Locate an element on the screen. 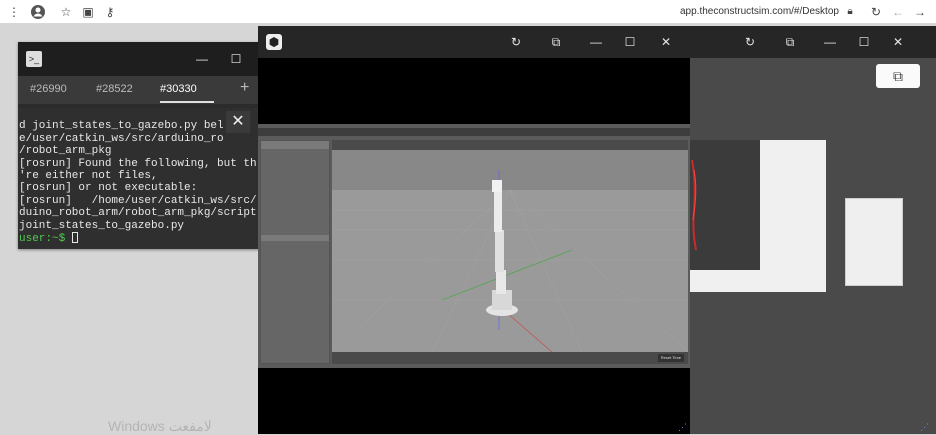 Image resolution: width=936 pixels, height=435 pixels. terminal-line: [rosrun] /home/user/catkin_ws/src/ is located at coordinates (138, 201).